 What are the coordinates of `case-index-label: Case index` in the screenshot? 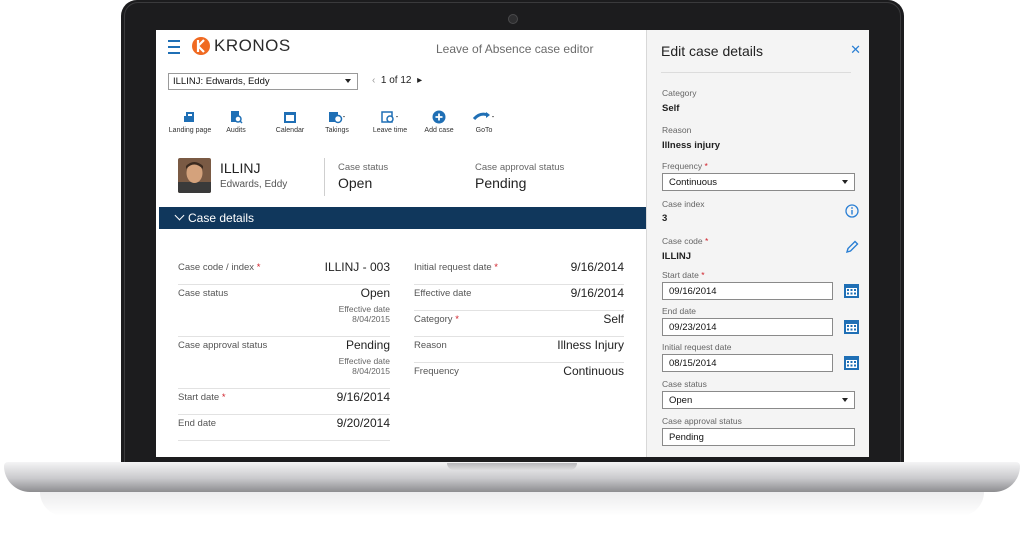 It's located at (683, 204).